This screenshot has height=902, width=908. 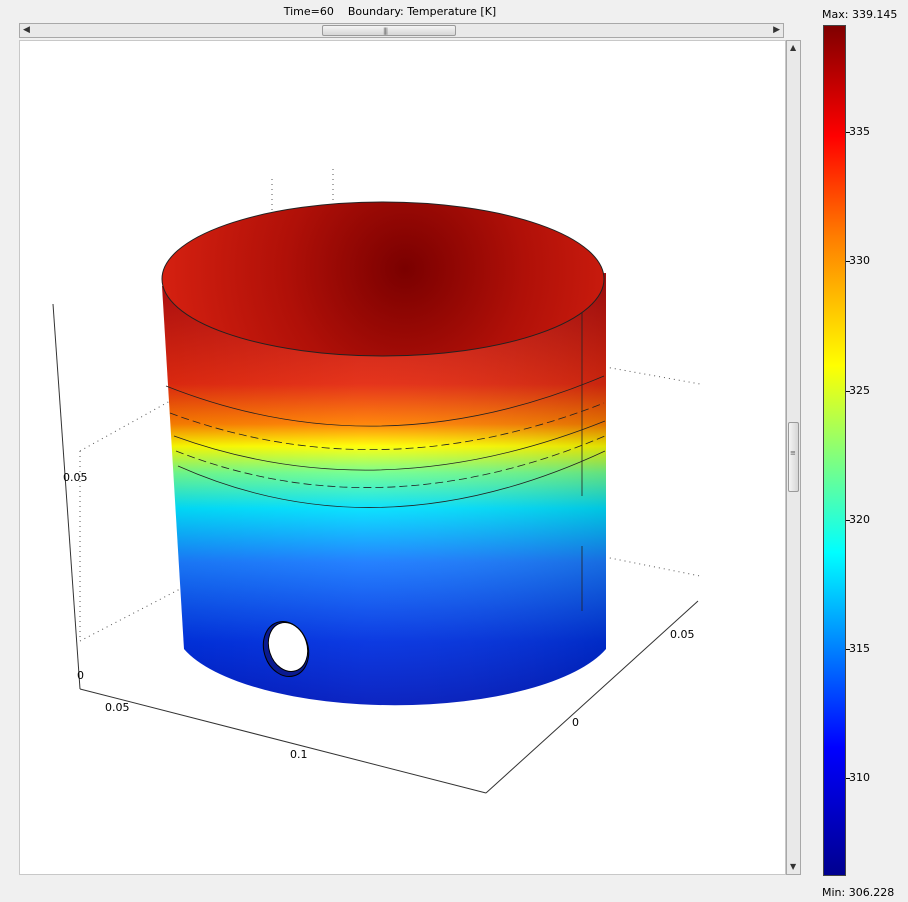 What do you see at coordinates (390, 11) in the screenshot?
I see `plot-title: Time=60 Boundary: Temperature [K]` at bounding box center [390, 11].